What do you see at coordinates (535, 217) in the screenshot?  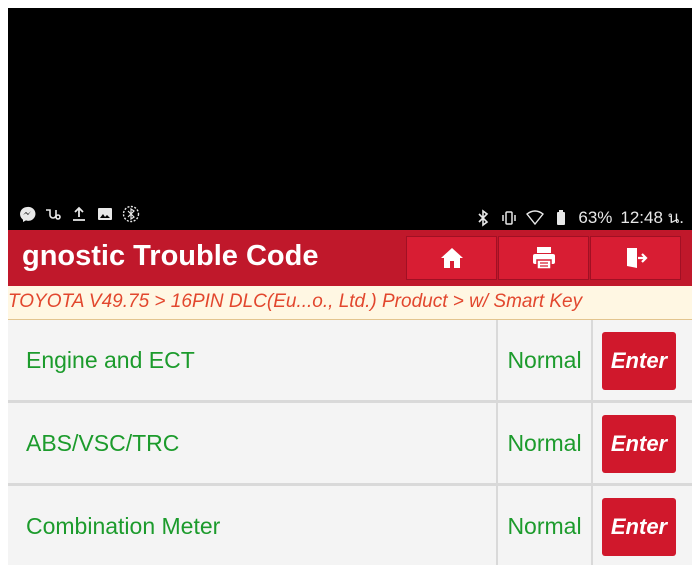 I see `wifi-icon` at bounding box center [535, 217].